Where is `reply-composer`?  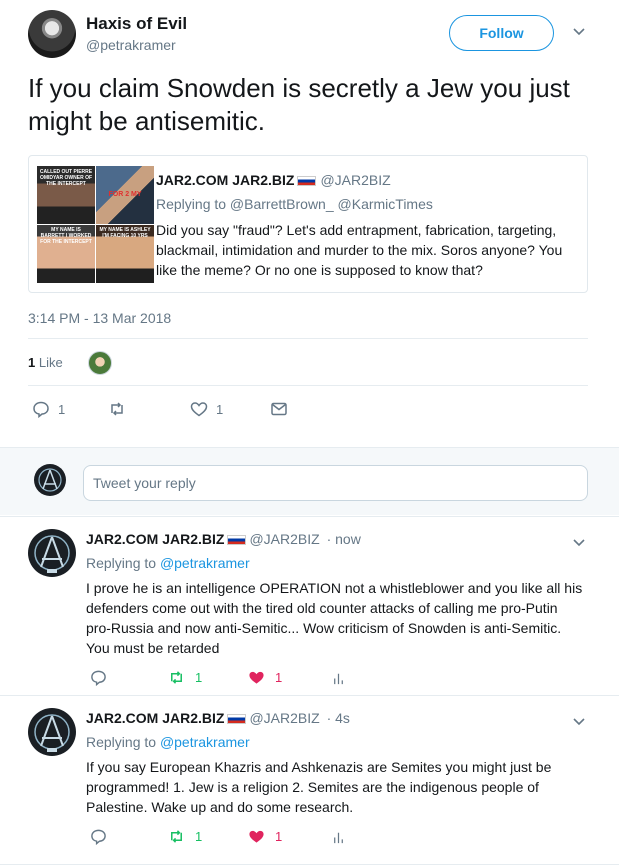 reply-composer is located at coordinates (309, 481).